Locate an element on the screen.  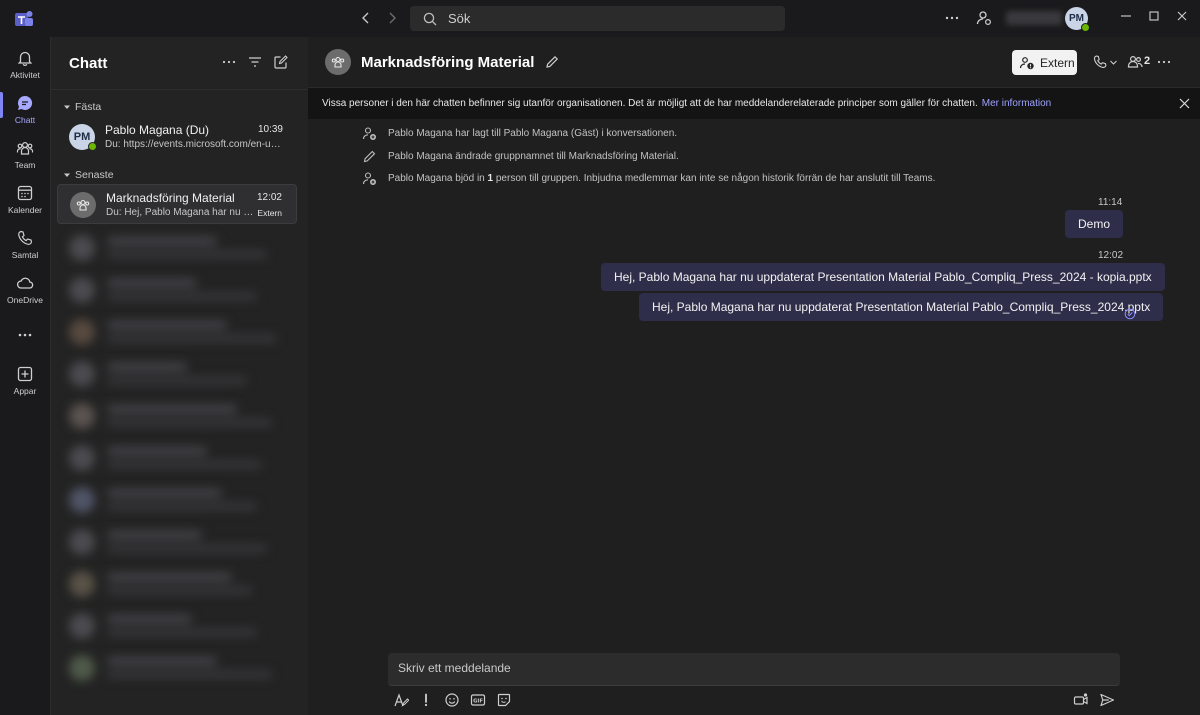
rail-label: Samtal is located at coordinates (25, 255).